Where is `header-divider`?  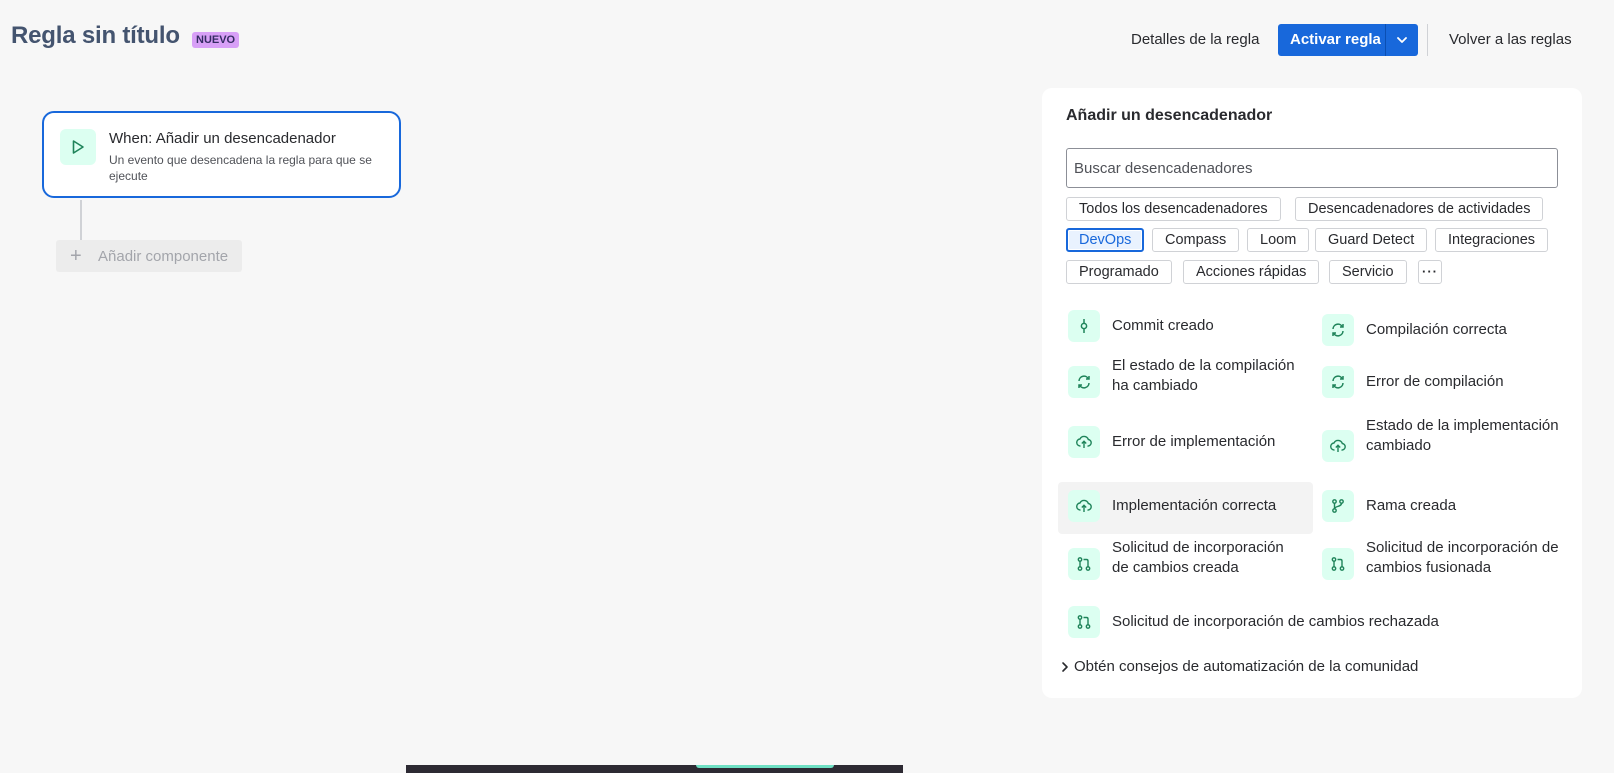
header-divider is located at coordinates (1427, 40).